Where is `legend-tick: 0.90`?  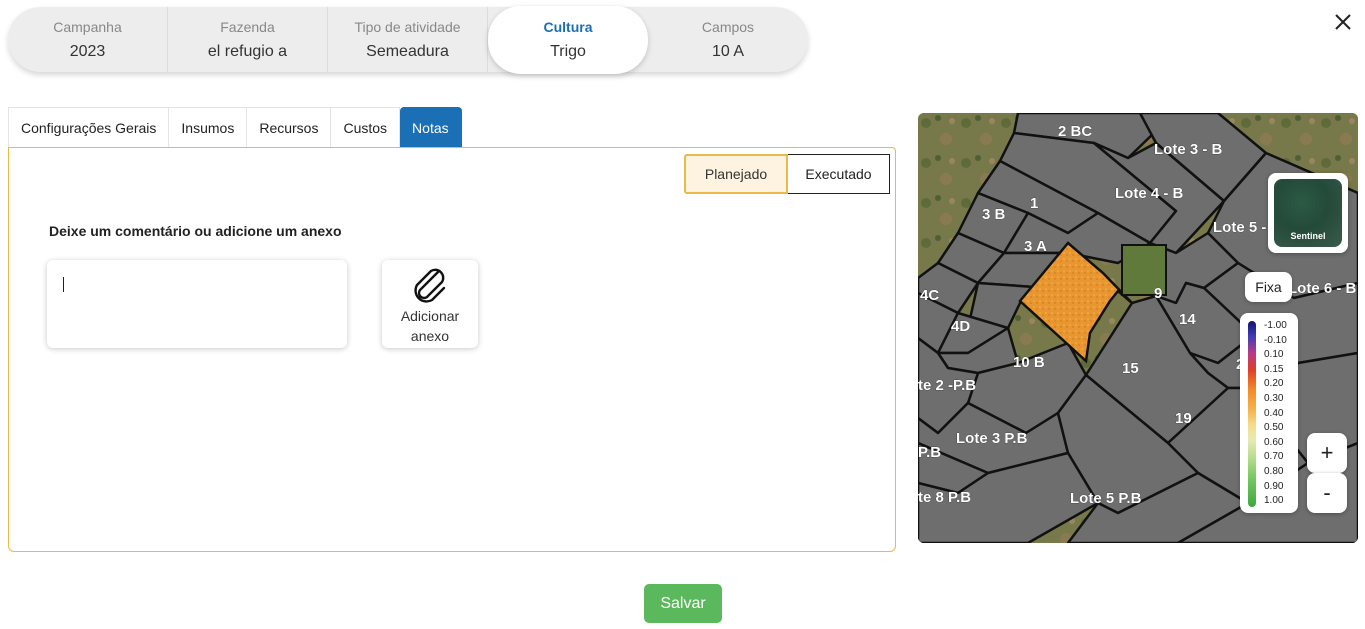 legend-tick: 0.90 is located at coordinates (1274, 486).